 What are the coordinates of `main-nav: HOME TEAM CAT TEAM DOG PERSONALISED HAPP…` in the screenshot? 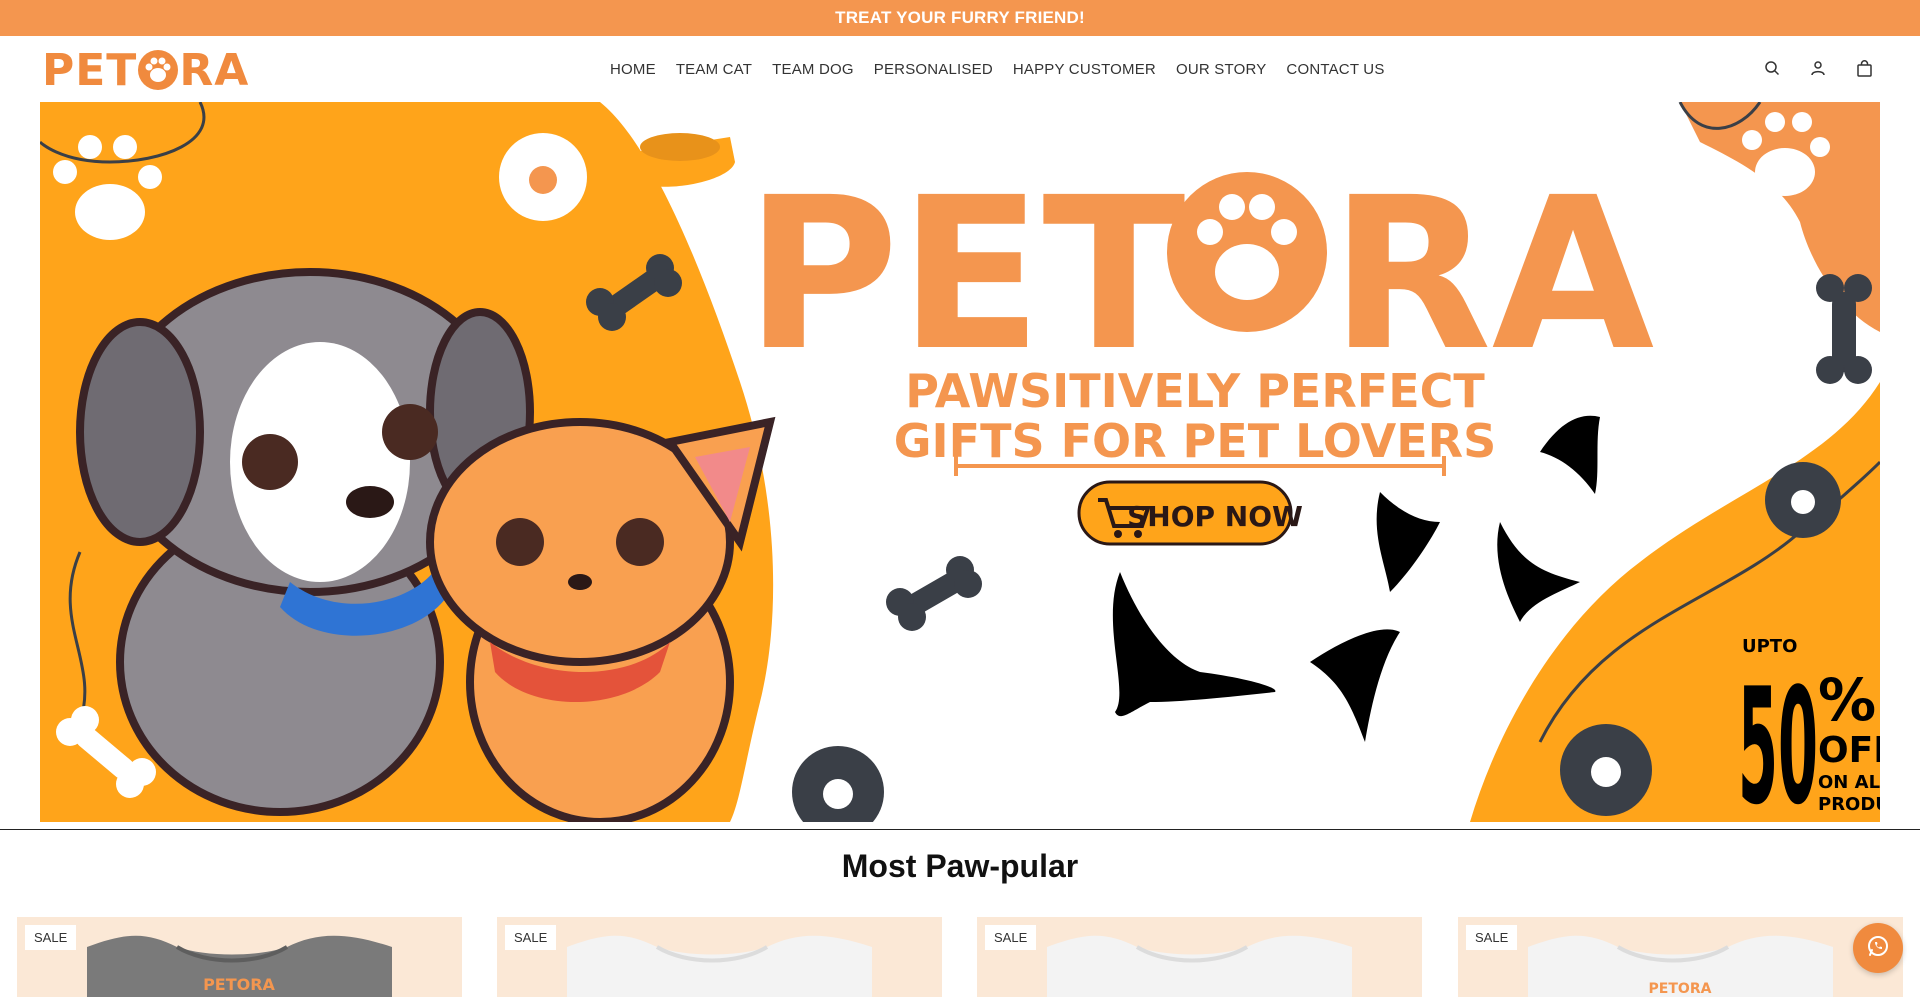 It's located at (997, 69).